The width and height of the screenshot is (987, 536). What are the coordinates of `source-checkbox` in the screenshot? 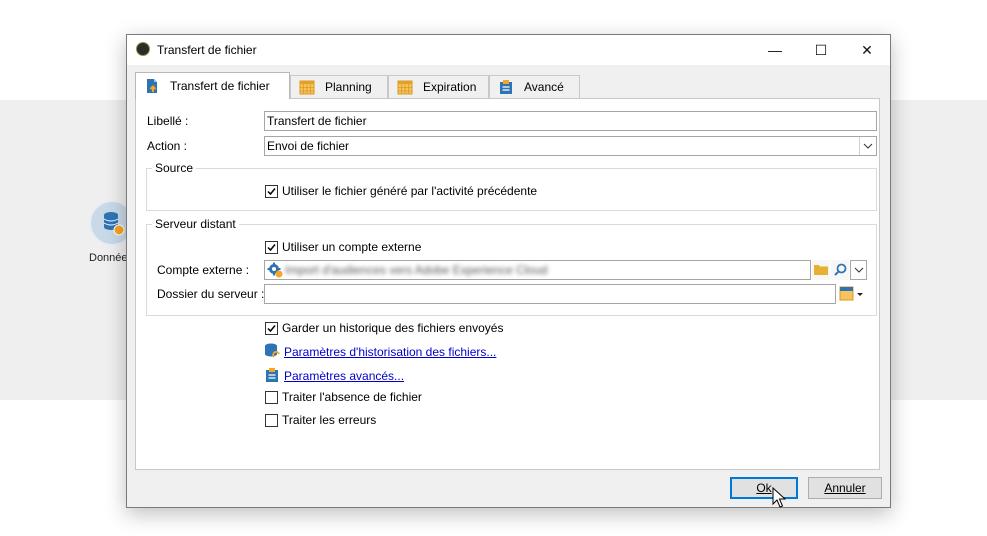 It's located at (271, 191).